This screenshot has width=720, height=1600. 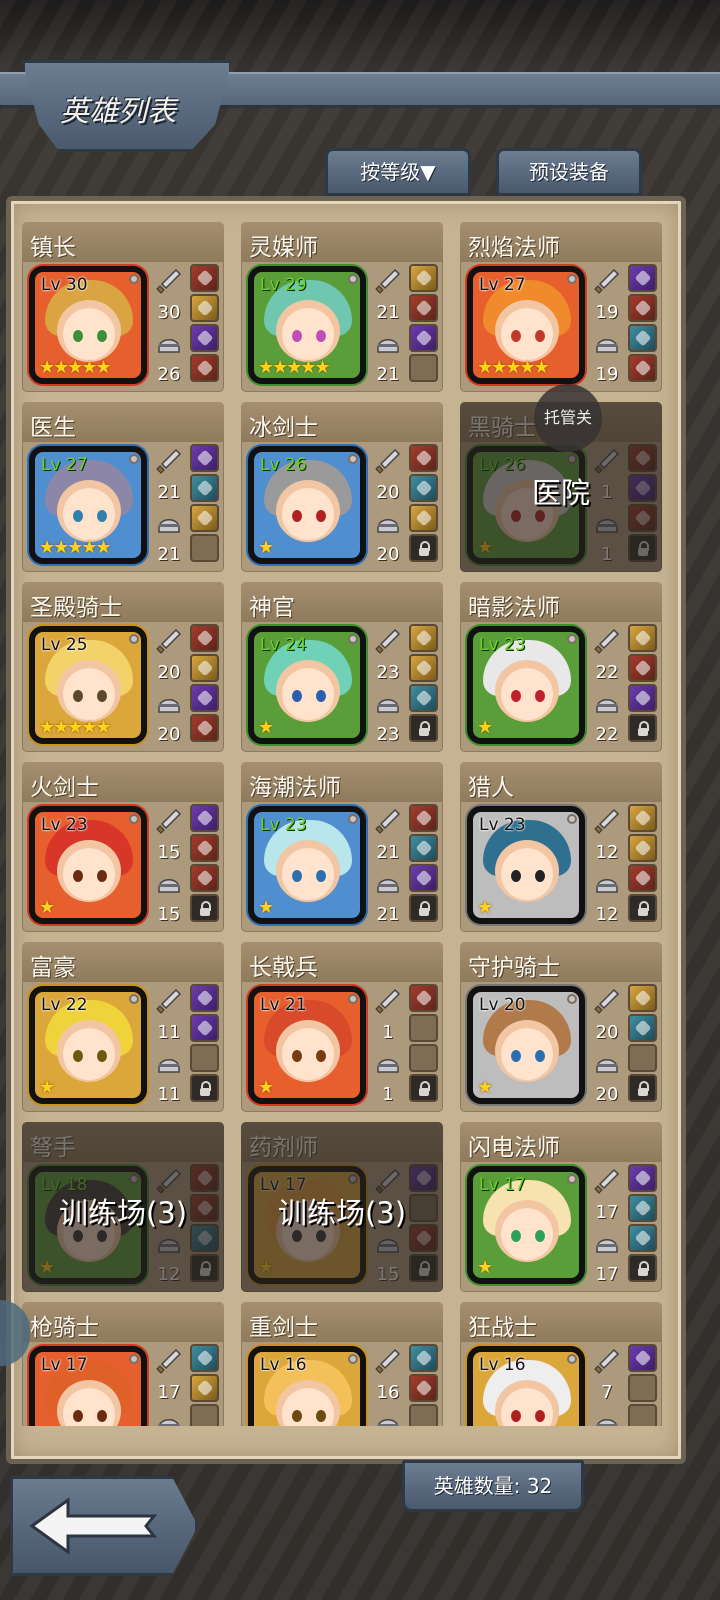 I want to click on back-arrow-icon, so click(x=93, y=1526).